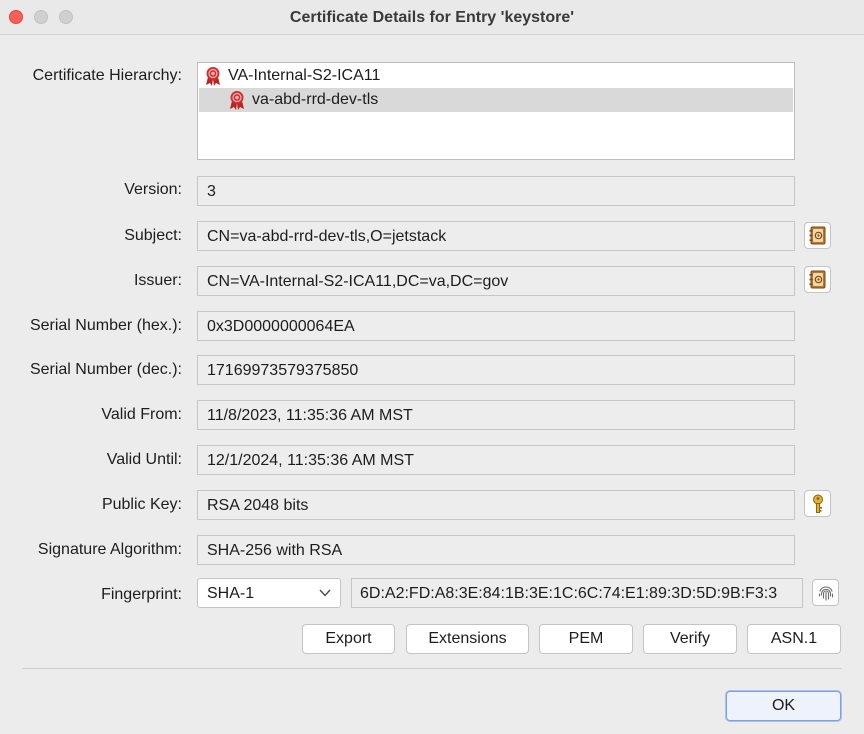  I want to click on public-key-label: Public Key:, so click(141, 504).